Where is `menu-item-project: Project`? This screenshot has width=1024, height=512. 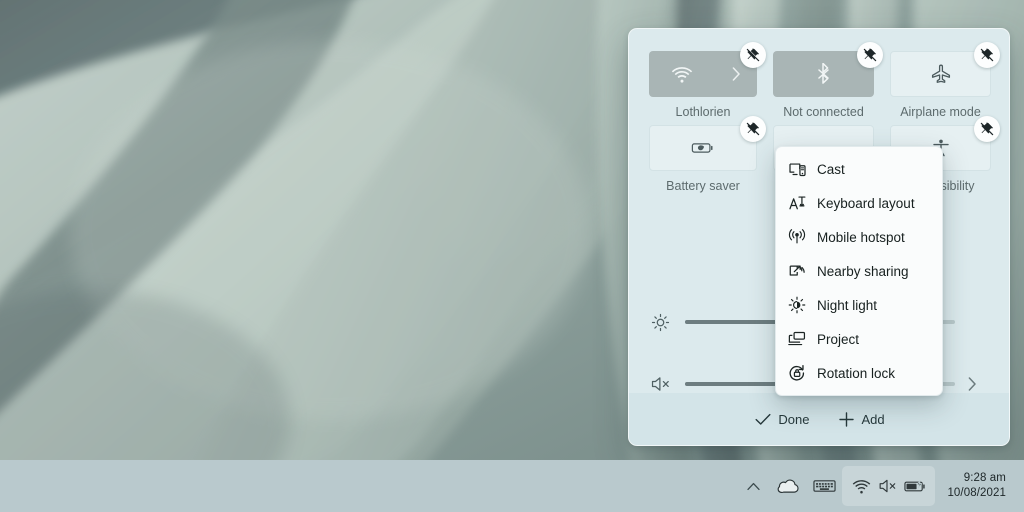 menu-item-project: Project is located at coordinates (859, 339).